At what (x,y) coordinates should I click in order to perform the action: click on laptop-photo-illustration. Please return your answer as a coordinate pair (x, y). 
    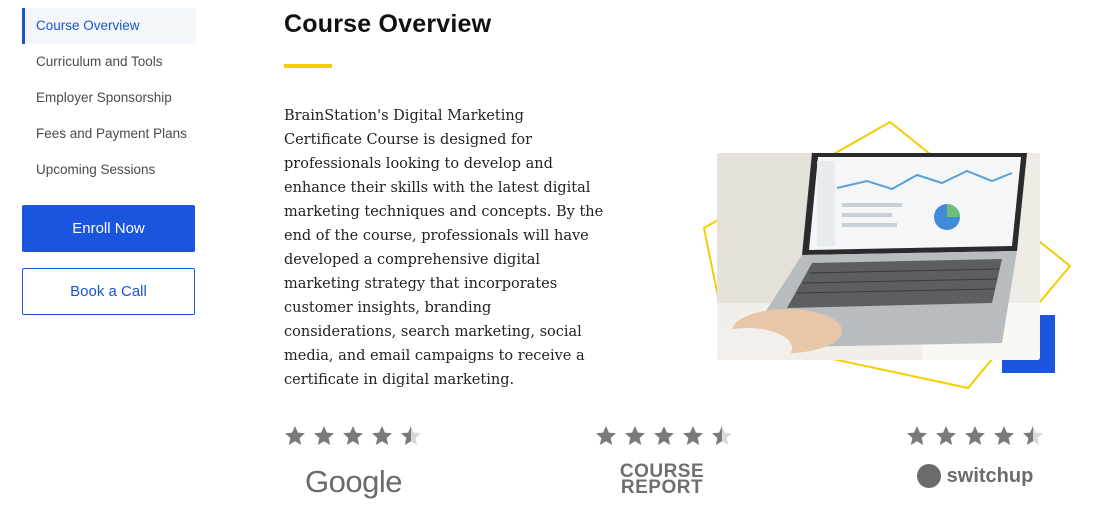
    Looking at the image, I should click on (878, 256).